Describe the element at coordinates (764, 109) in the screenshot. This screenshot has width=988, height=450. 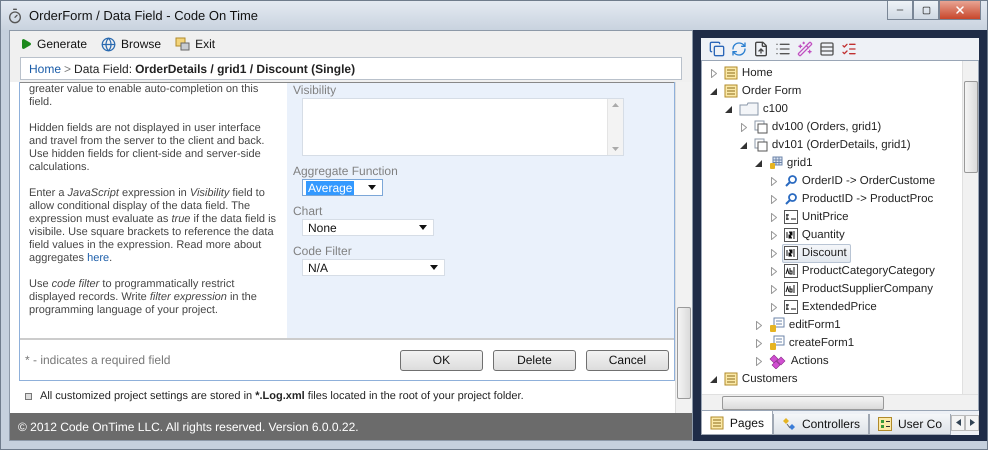
I see `tree-item: c100` at that location.